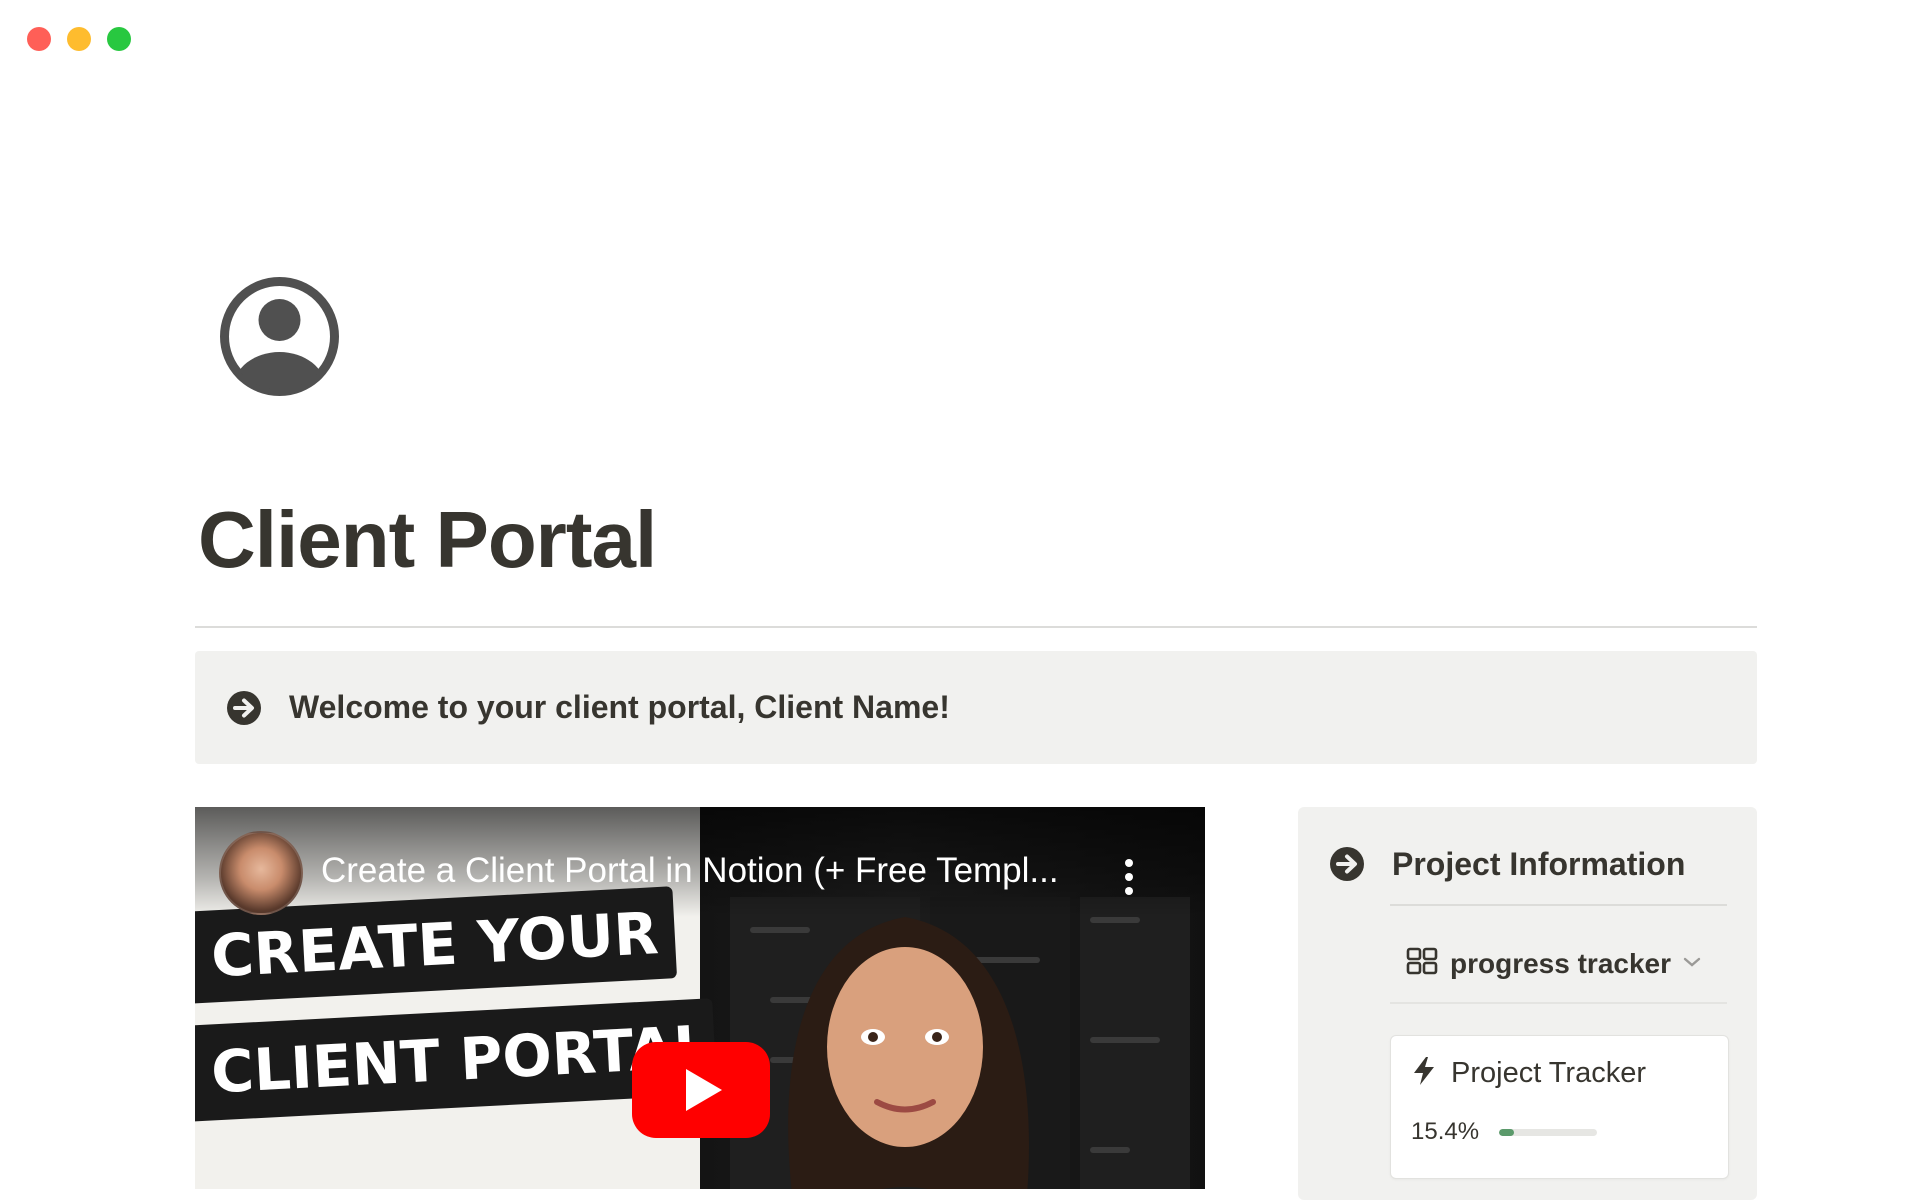  I want to click on close-window-button, so click(39, 39).